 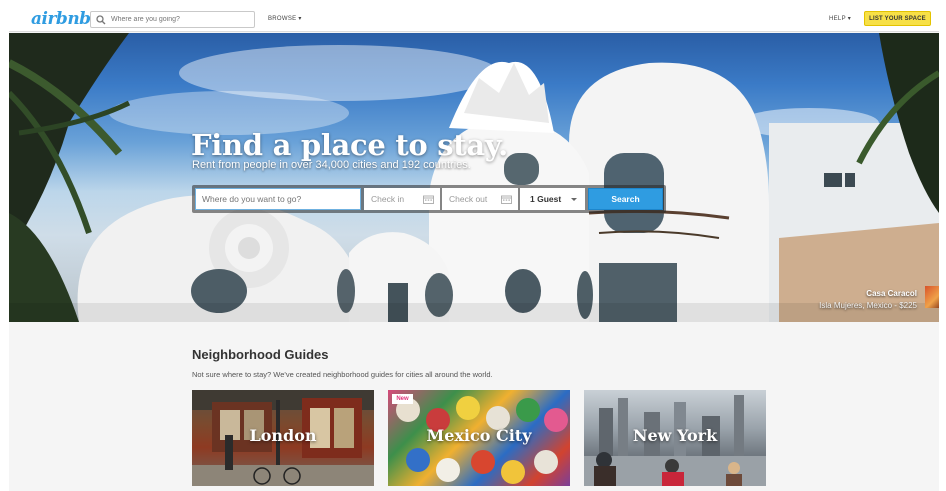 I want to click on guests-value: 1 Guest, so click(x=546, y=199).